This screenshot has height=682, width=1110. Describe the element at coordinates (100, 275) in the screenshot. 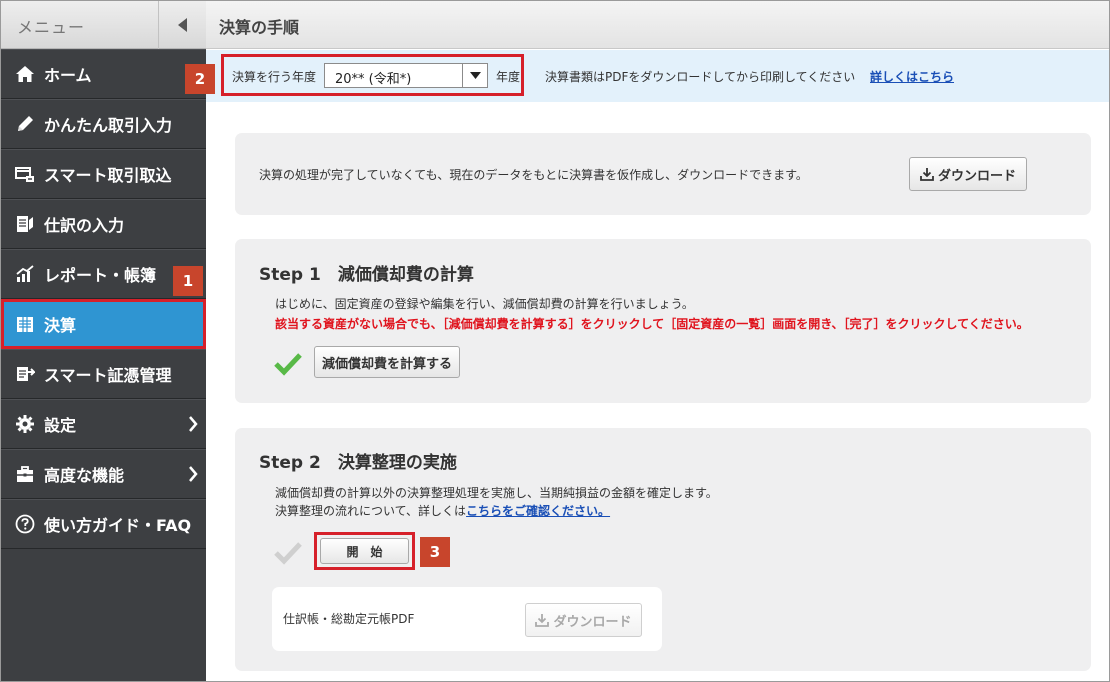

I see `sidebar-item-label: レポート・帳簿` at that location.